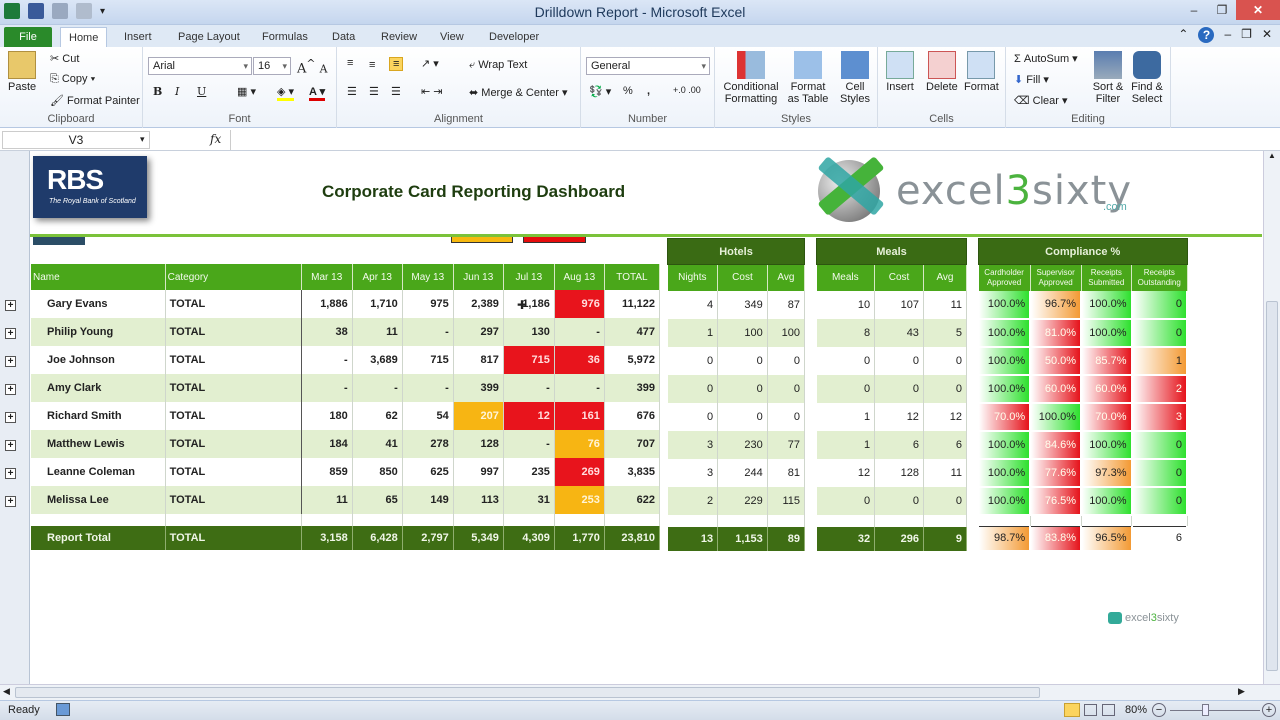 This screenshot has width=1280, height=720. Describe the element at coordinates (1267, 35) in the screenshot. I see `workbook-close-icon: ✕` at that location.